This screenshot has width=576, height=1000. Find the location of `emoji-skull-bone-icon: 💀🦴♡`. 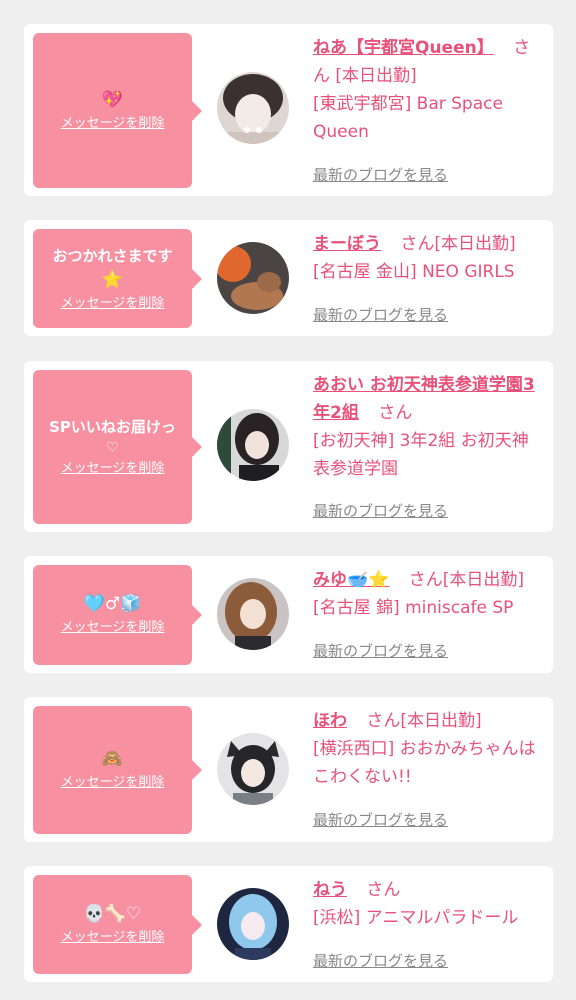

emoji-skull-bone-icon: 💀🦴♡ is located at coordinates (112, 913).